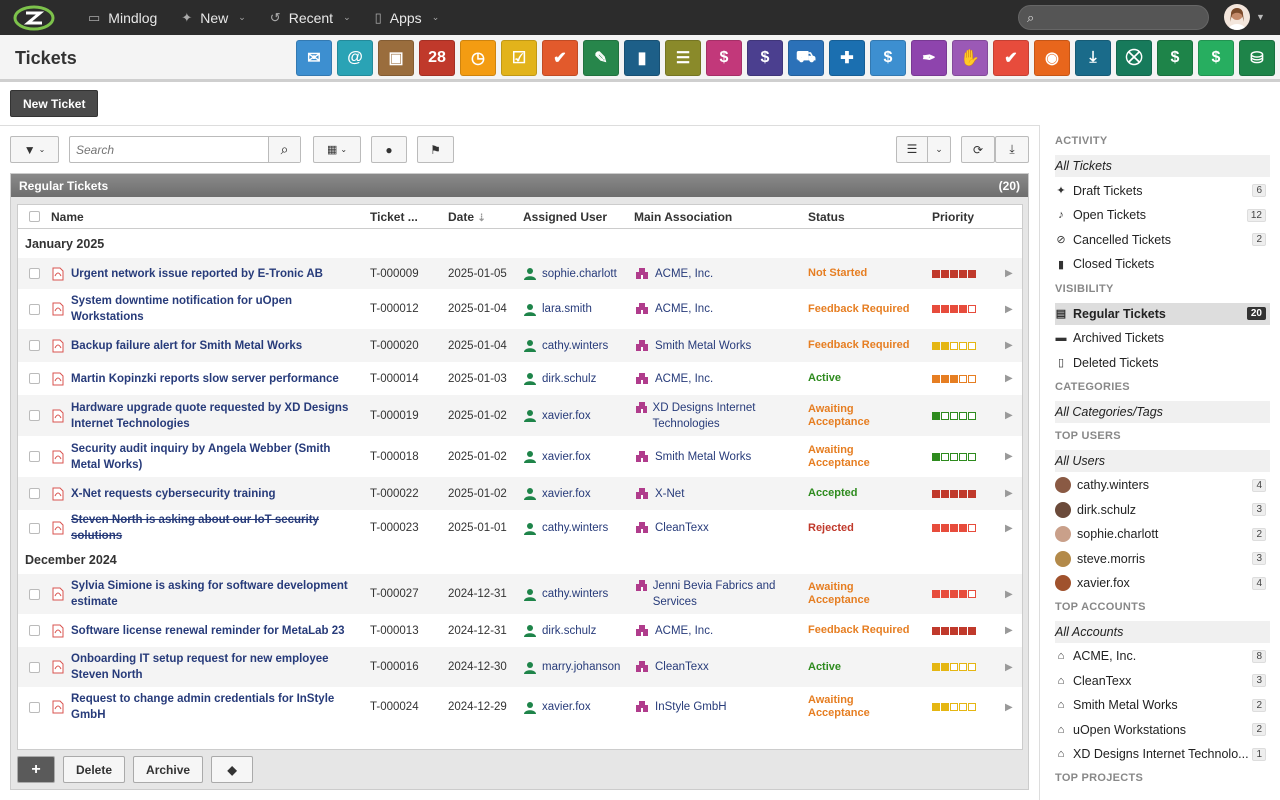 The height and width of the screenshot is (800, 1280). Describe the element at coordinates (1162, 166) in the screenshot. I see `sidebar-item-all-tickets: All Tickets` at that location.